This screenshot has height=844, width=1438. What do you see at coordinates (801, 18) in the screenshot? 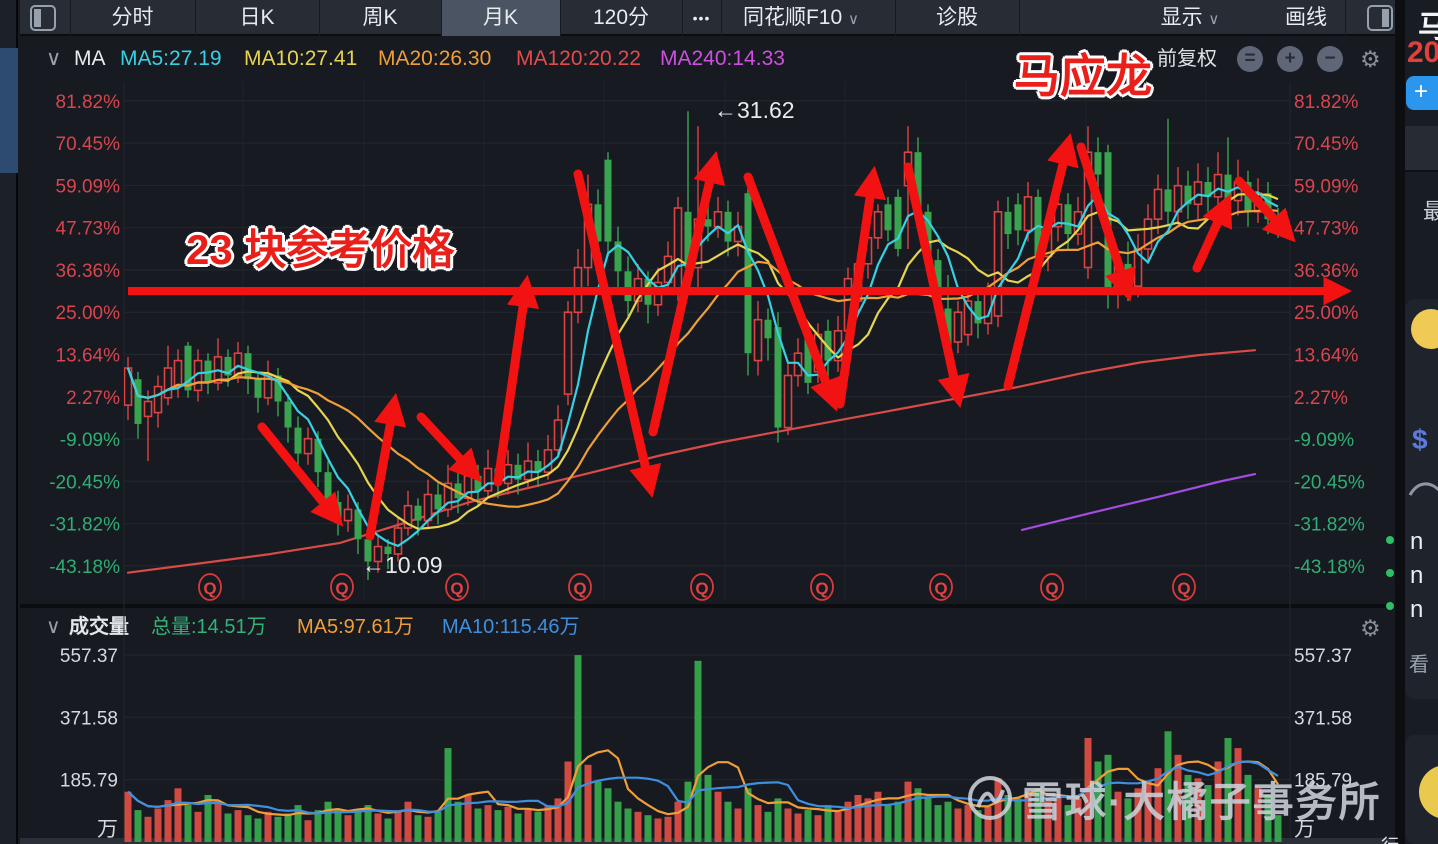
I see `ths-f10-button: 同花顺F10 ∨` at bounding box center [801, 18].